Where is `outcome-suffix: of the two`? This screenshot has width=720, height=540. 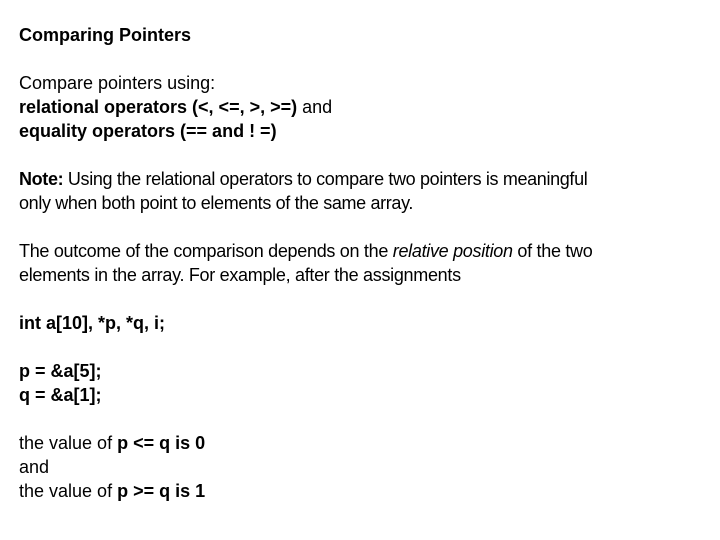 outcome-suffix: of the two is located at coordinates (552, 251).